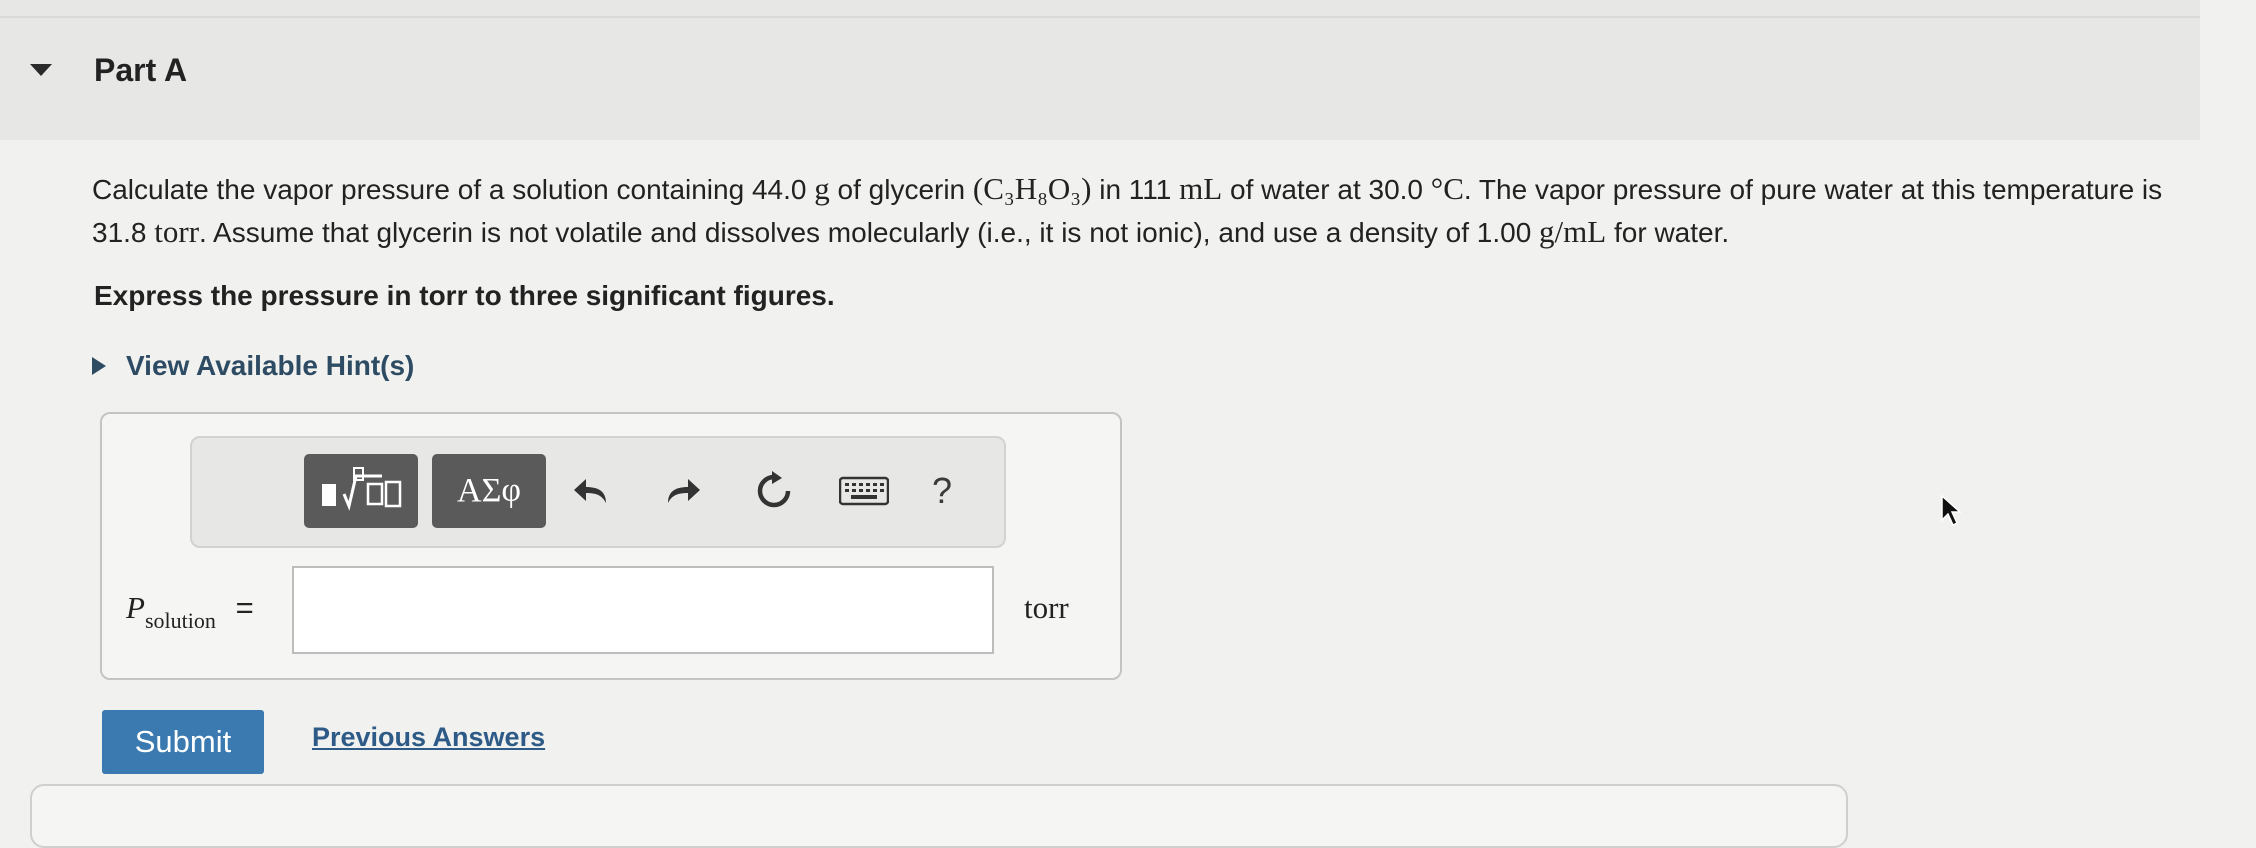 The width and height of the screenshot is (2256, 848). Describe the element at coordinates (939, 816) in the screenshot. I see `next-section-card` at that location.